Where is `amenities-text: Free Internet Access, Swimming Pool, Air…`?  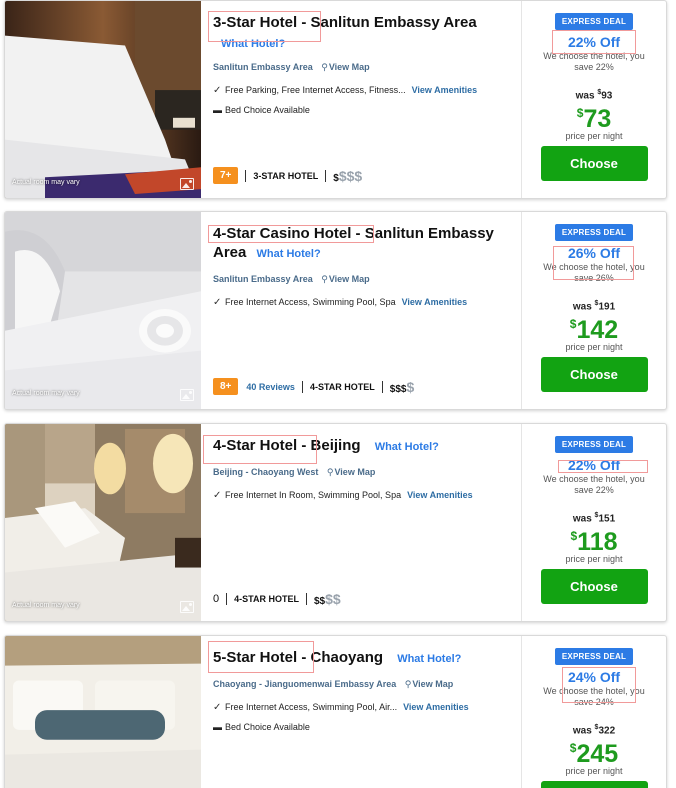
amenities-text: Free Internet Access, Swimming Pool, Air… is located at coordinates (311, 707).